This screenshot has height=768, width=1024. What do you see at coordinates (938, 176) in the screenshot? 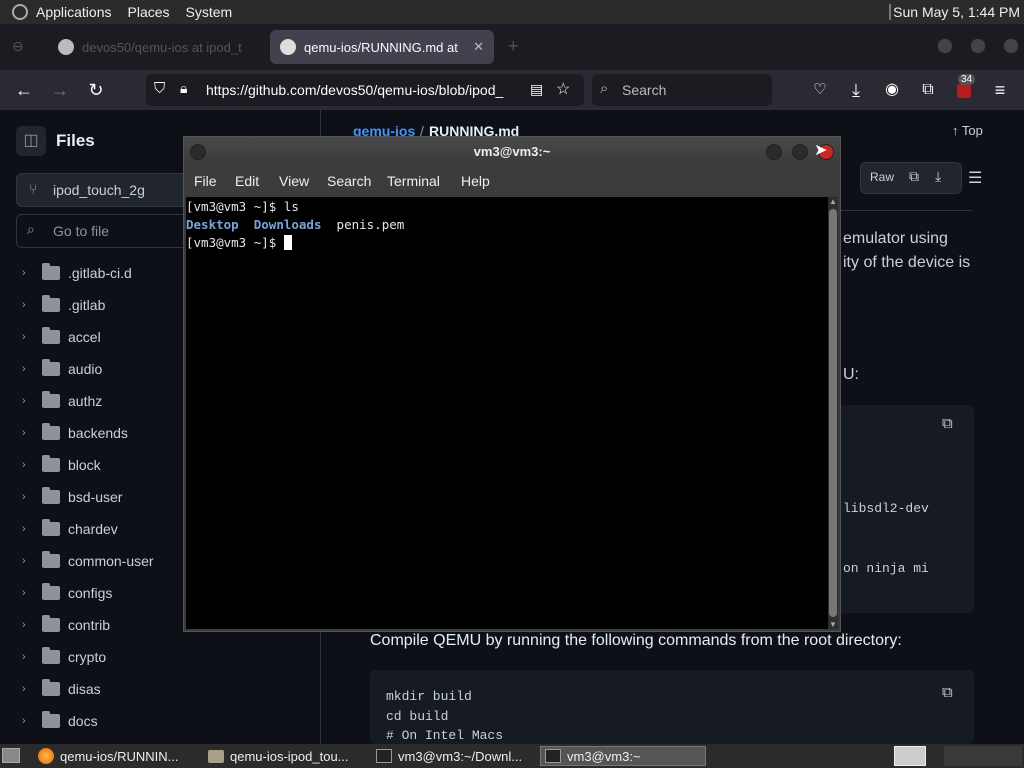
I see `download-icon: ⤓` at bounding box center [938, 176].